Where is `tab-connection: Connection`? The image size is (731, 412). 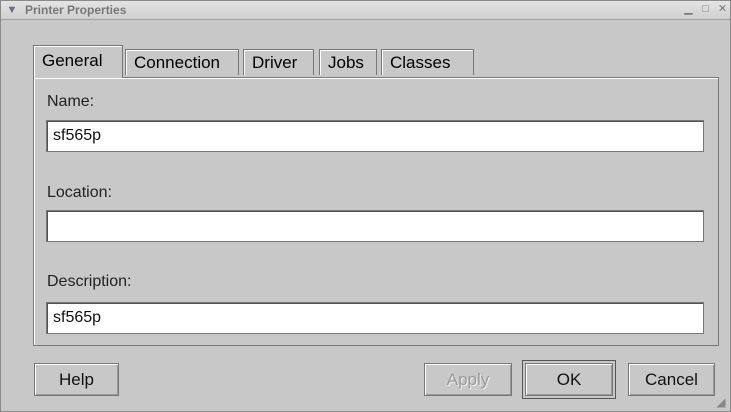 tab-connection: Connection is located at coordinates (182, 62).